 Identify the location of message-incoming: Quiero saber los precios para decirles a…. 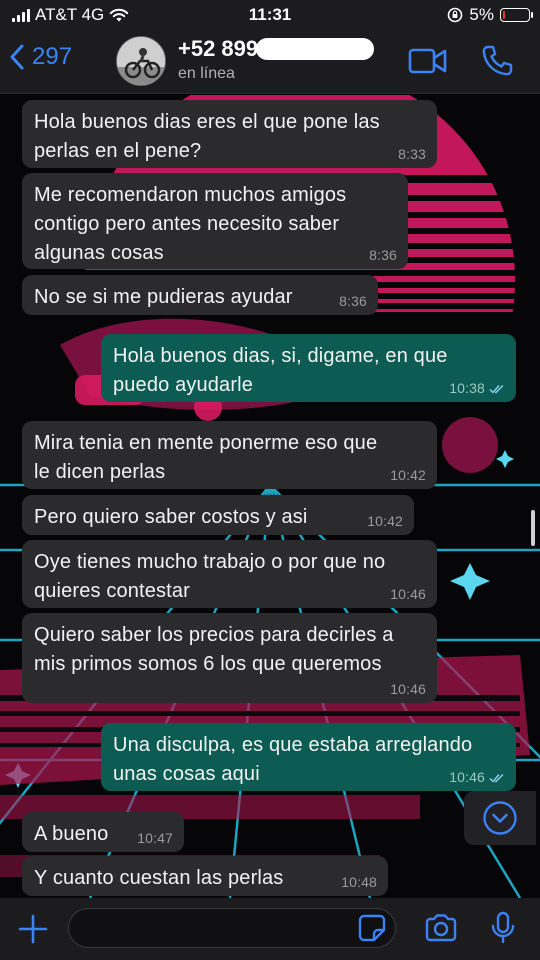
(229, 658).